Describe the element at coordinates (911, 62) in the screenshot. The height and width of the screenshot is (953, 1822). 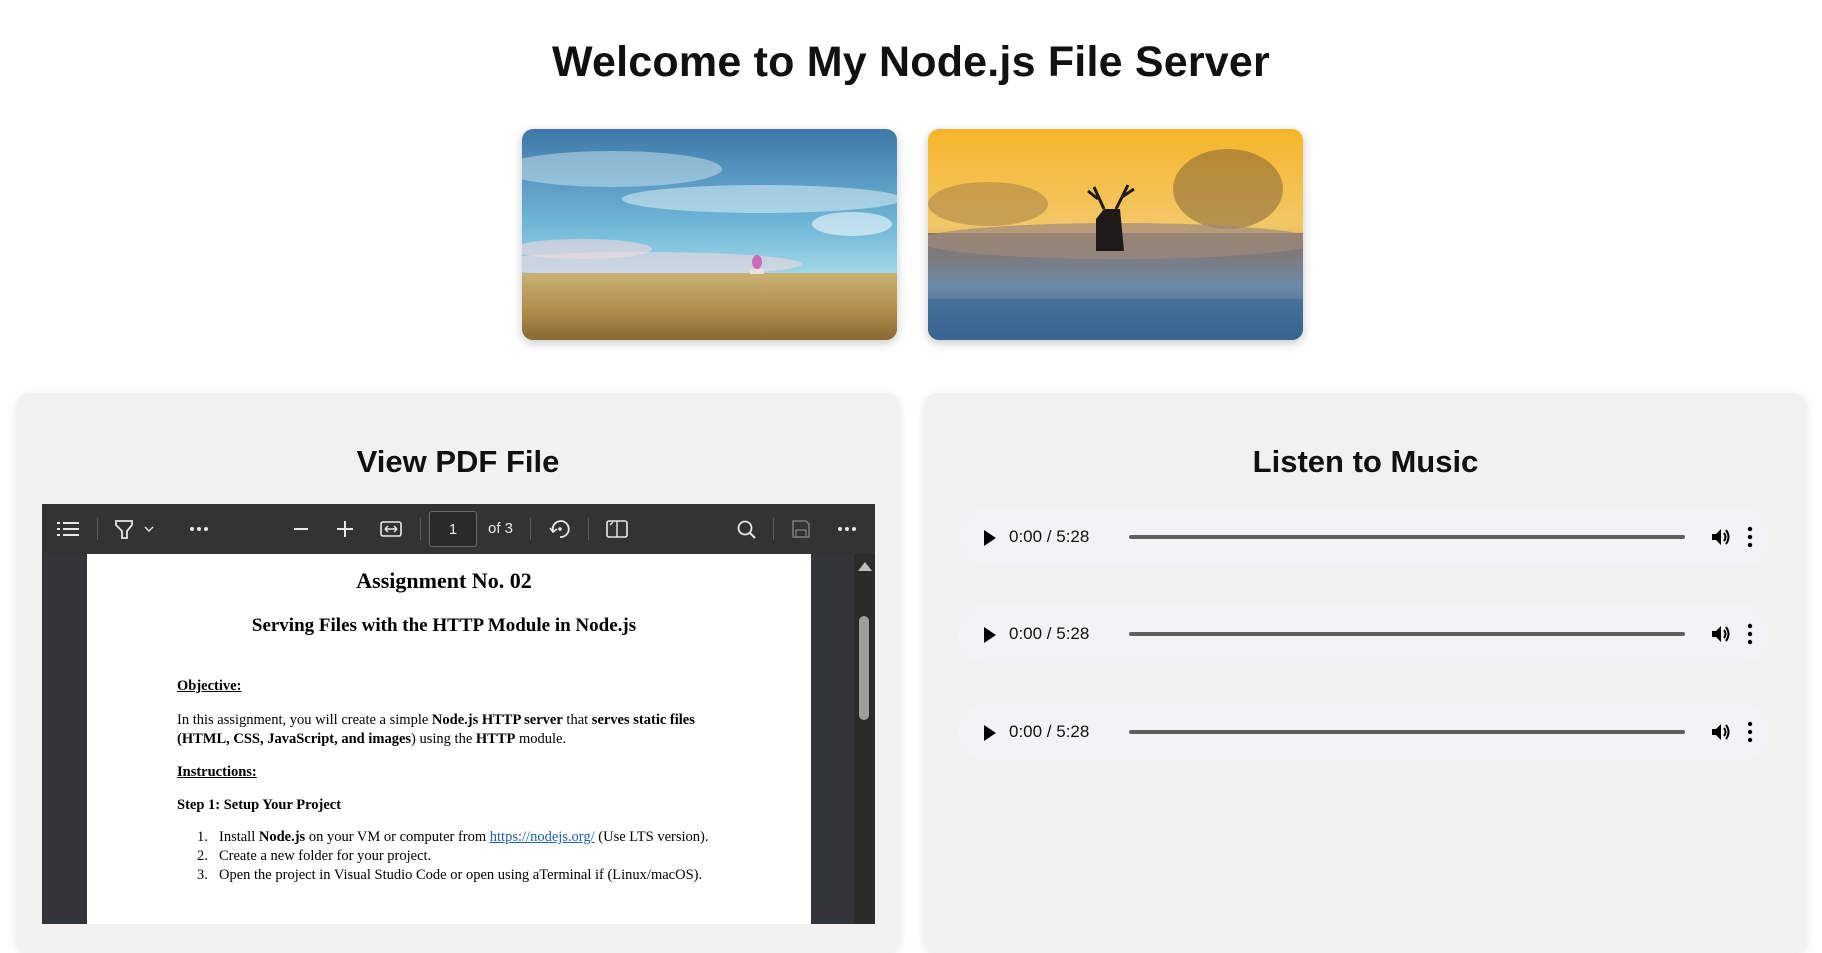
I see `page-title: Welcome to My Node.js File Server` at that location.